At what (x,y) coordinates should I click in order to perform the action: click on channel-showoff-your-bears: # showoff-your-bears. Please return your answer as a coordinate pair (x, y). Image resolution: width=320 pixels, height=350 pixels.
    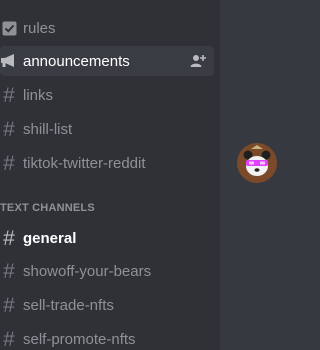
    Looking at the image, I should click on (107, 271).